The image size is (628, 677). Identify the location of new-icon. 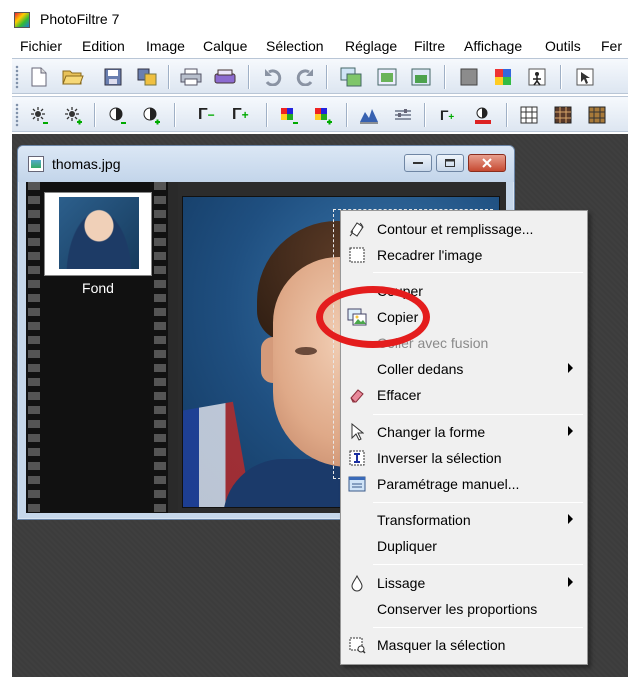
(39, 77).